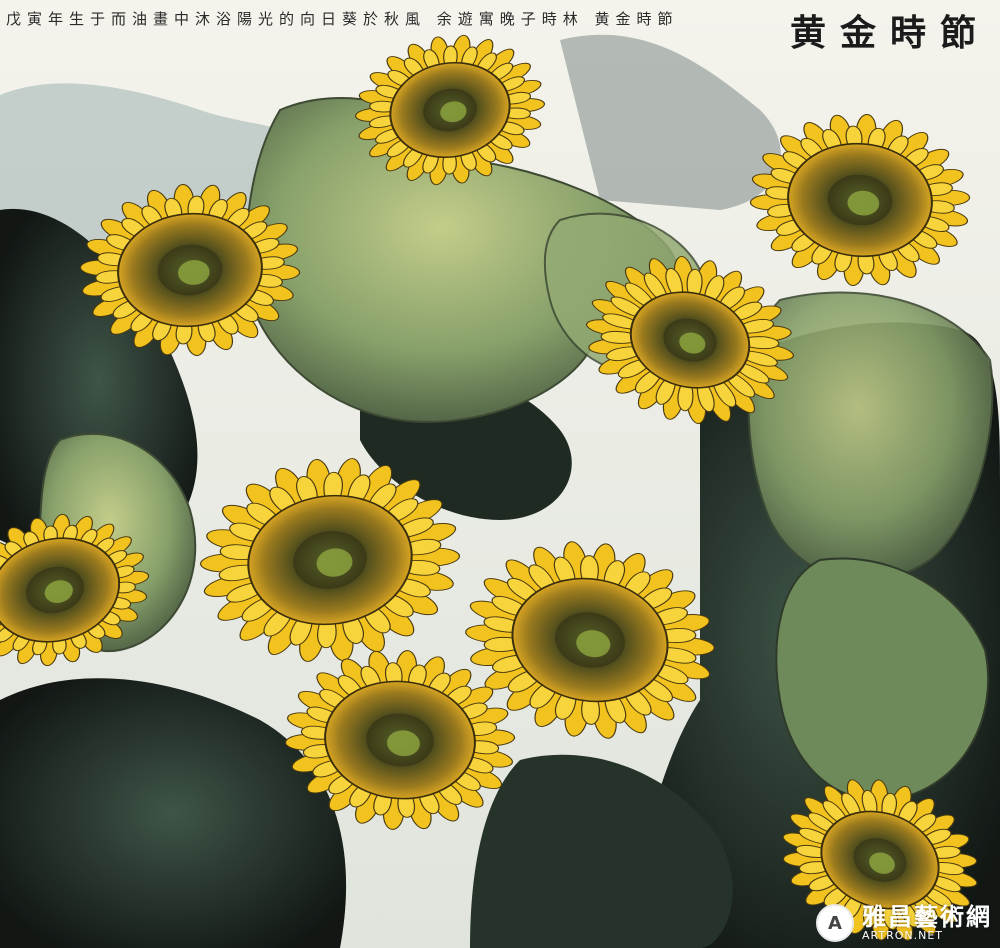 The width and height of the screenshot is (1000, 948). Describe the element at coordinates (903, 935) in the screenshot. I see `watermark-url: ARTRON.NET` at that location.